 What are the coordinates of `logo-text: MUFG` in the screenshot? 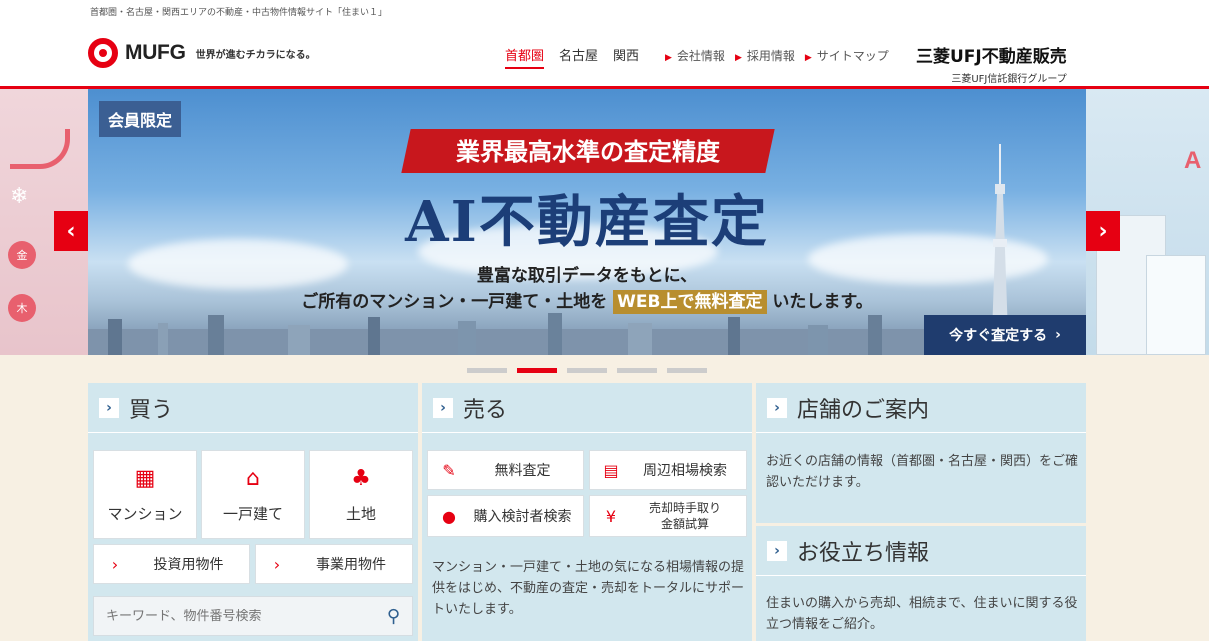 It's located at (155, 52).